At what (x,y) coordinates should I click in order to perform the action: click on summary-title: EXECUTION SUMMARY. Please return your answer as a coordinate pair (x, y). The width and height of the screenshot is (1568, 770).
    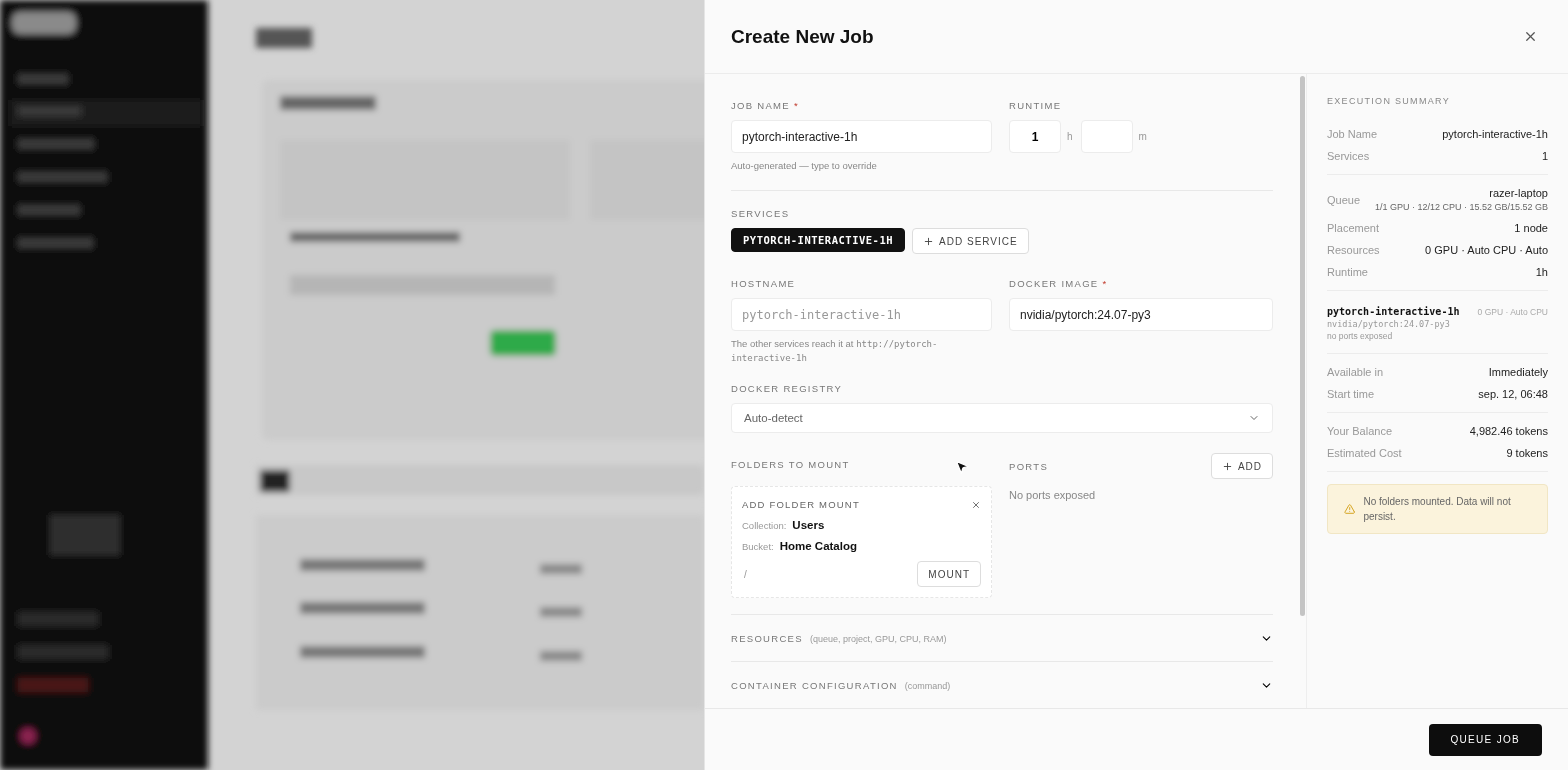
    Looking at the image, I should click on (1389, 101).